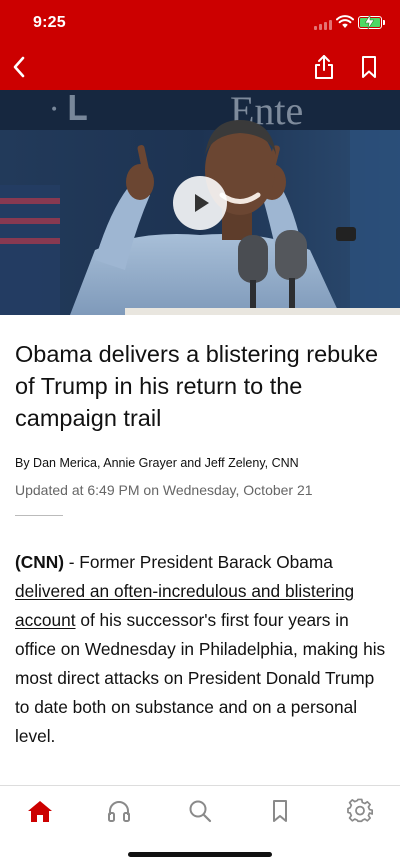 Image resolution: width=400 pixels, height=866 pixels. I want to click on tab-saved, so click(280, 811).